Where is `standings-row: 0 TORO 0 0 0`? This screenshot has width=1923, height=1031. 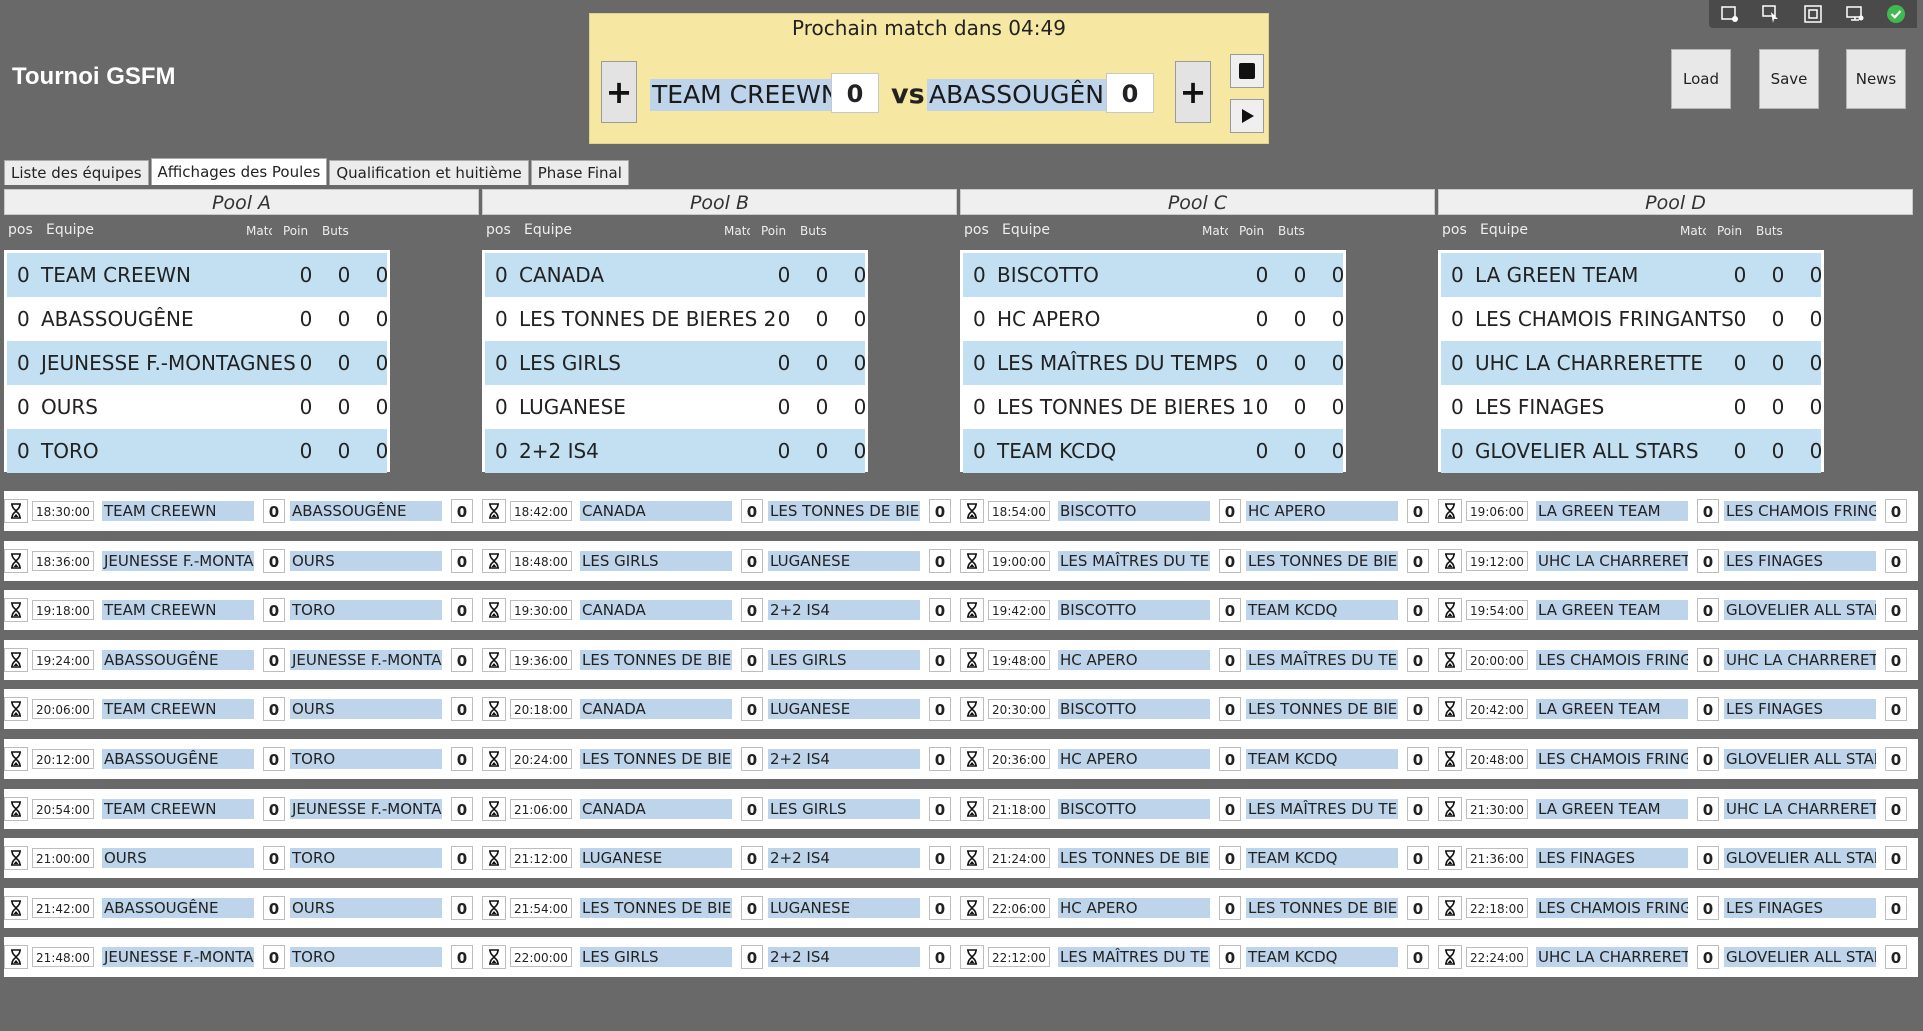 standings-row: 0 TORO 0 0 0 is located at coordinates (197, 451).